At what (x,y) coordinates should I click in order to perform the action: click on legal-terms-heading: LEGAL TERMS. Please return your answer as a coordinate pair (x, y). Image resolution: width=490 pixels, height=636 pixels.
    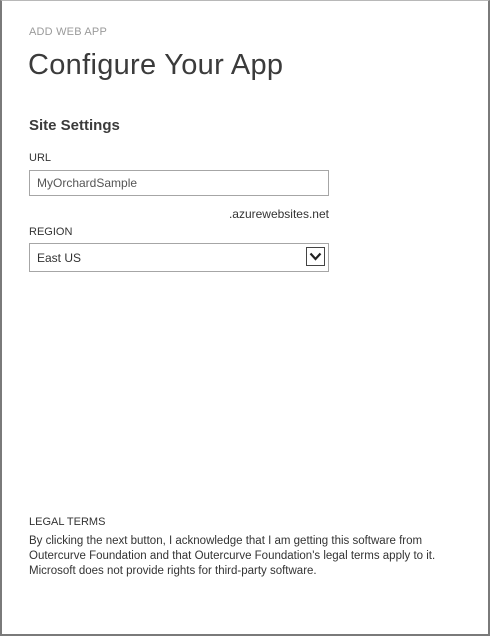
    Looking at the image, I should click on (67, 522).